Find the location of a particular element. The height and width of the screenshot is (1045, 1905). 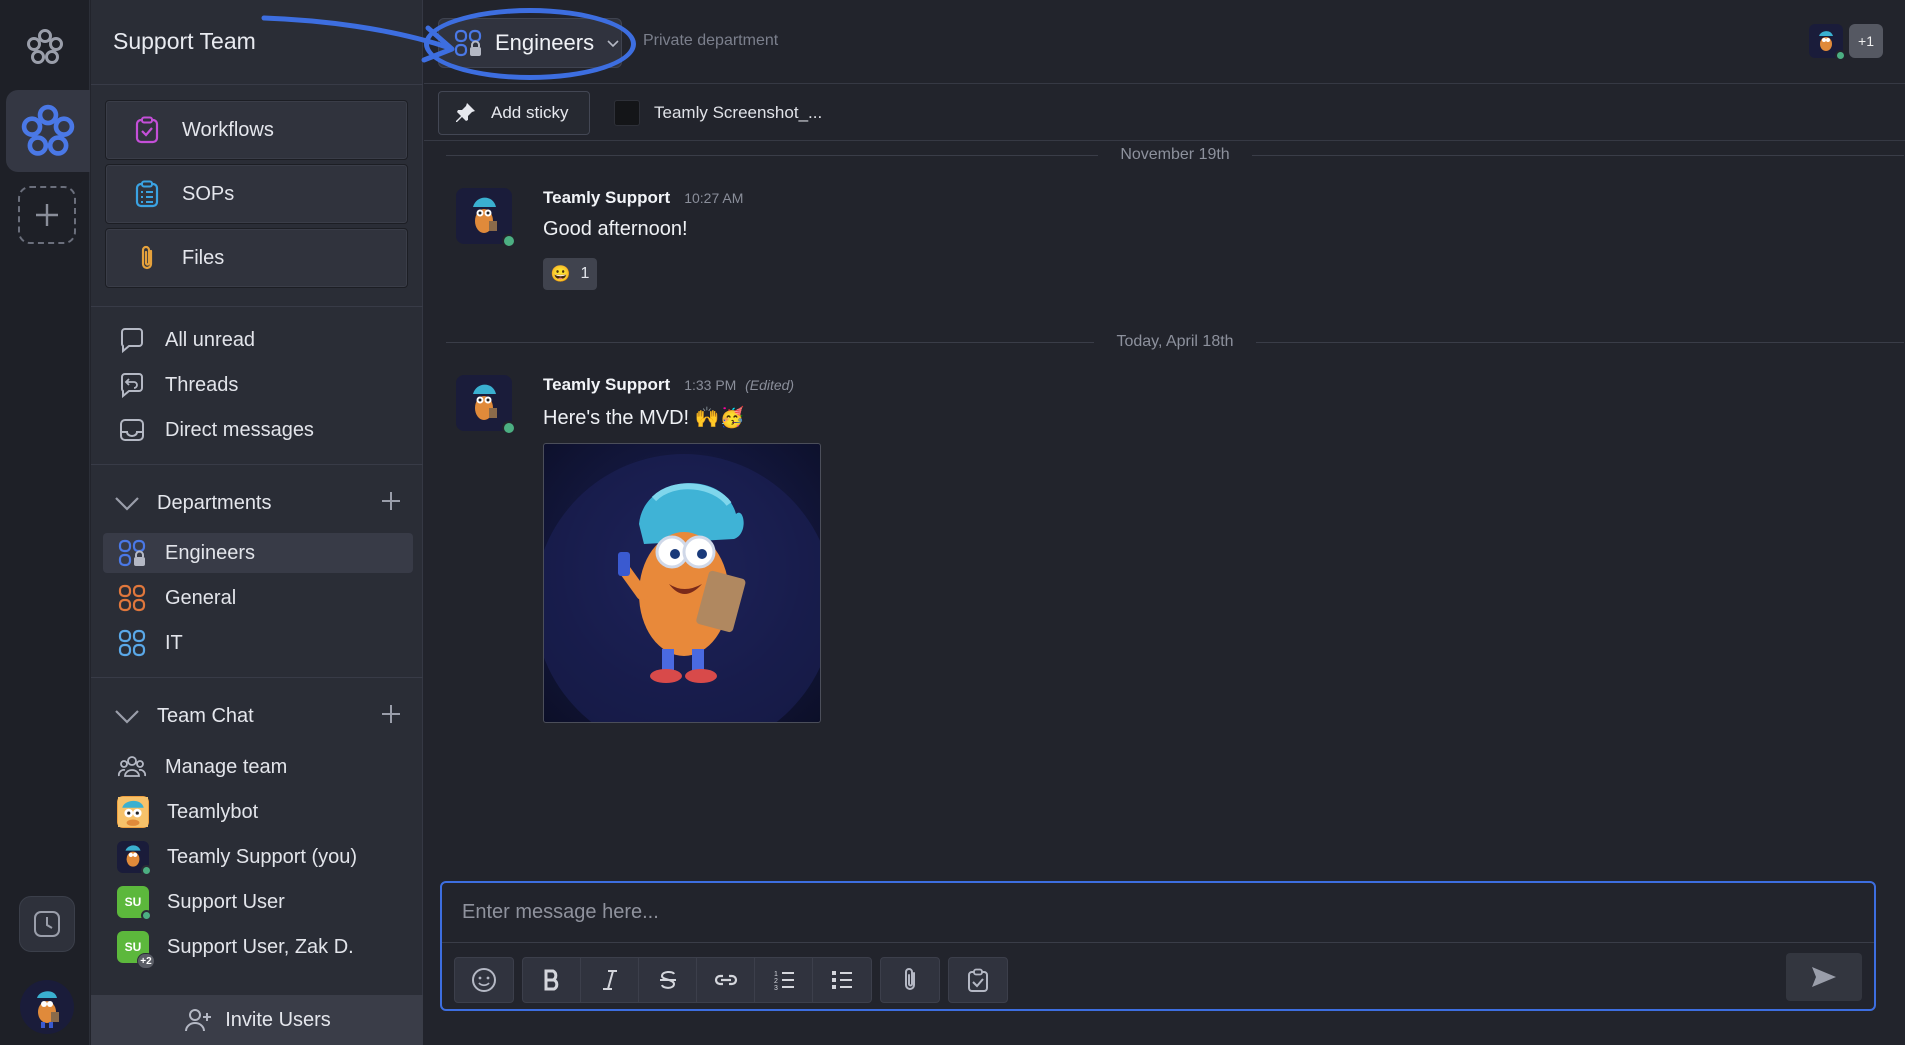

support-user-avatar: SU is located at coordinates (134, 903).